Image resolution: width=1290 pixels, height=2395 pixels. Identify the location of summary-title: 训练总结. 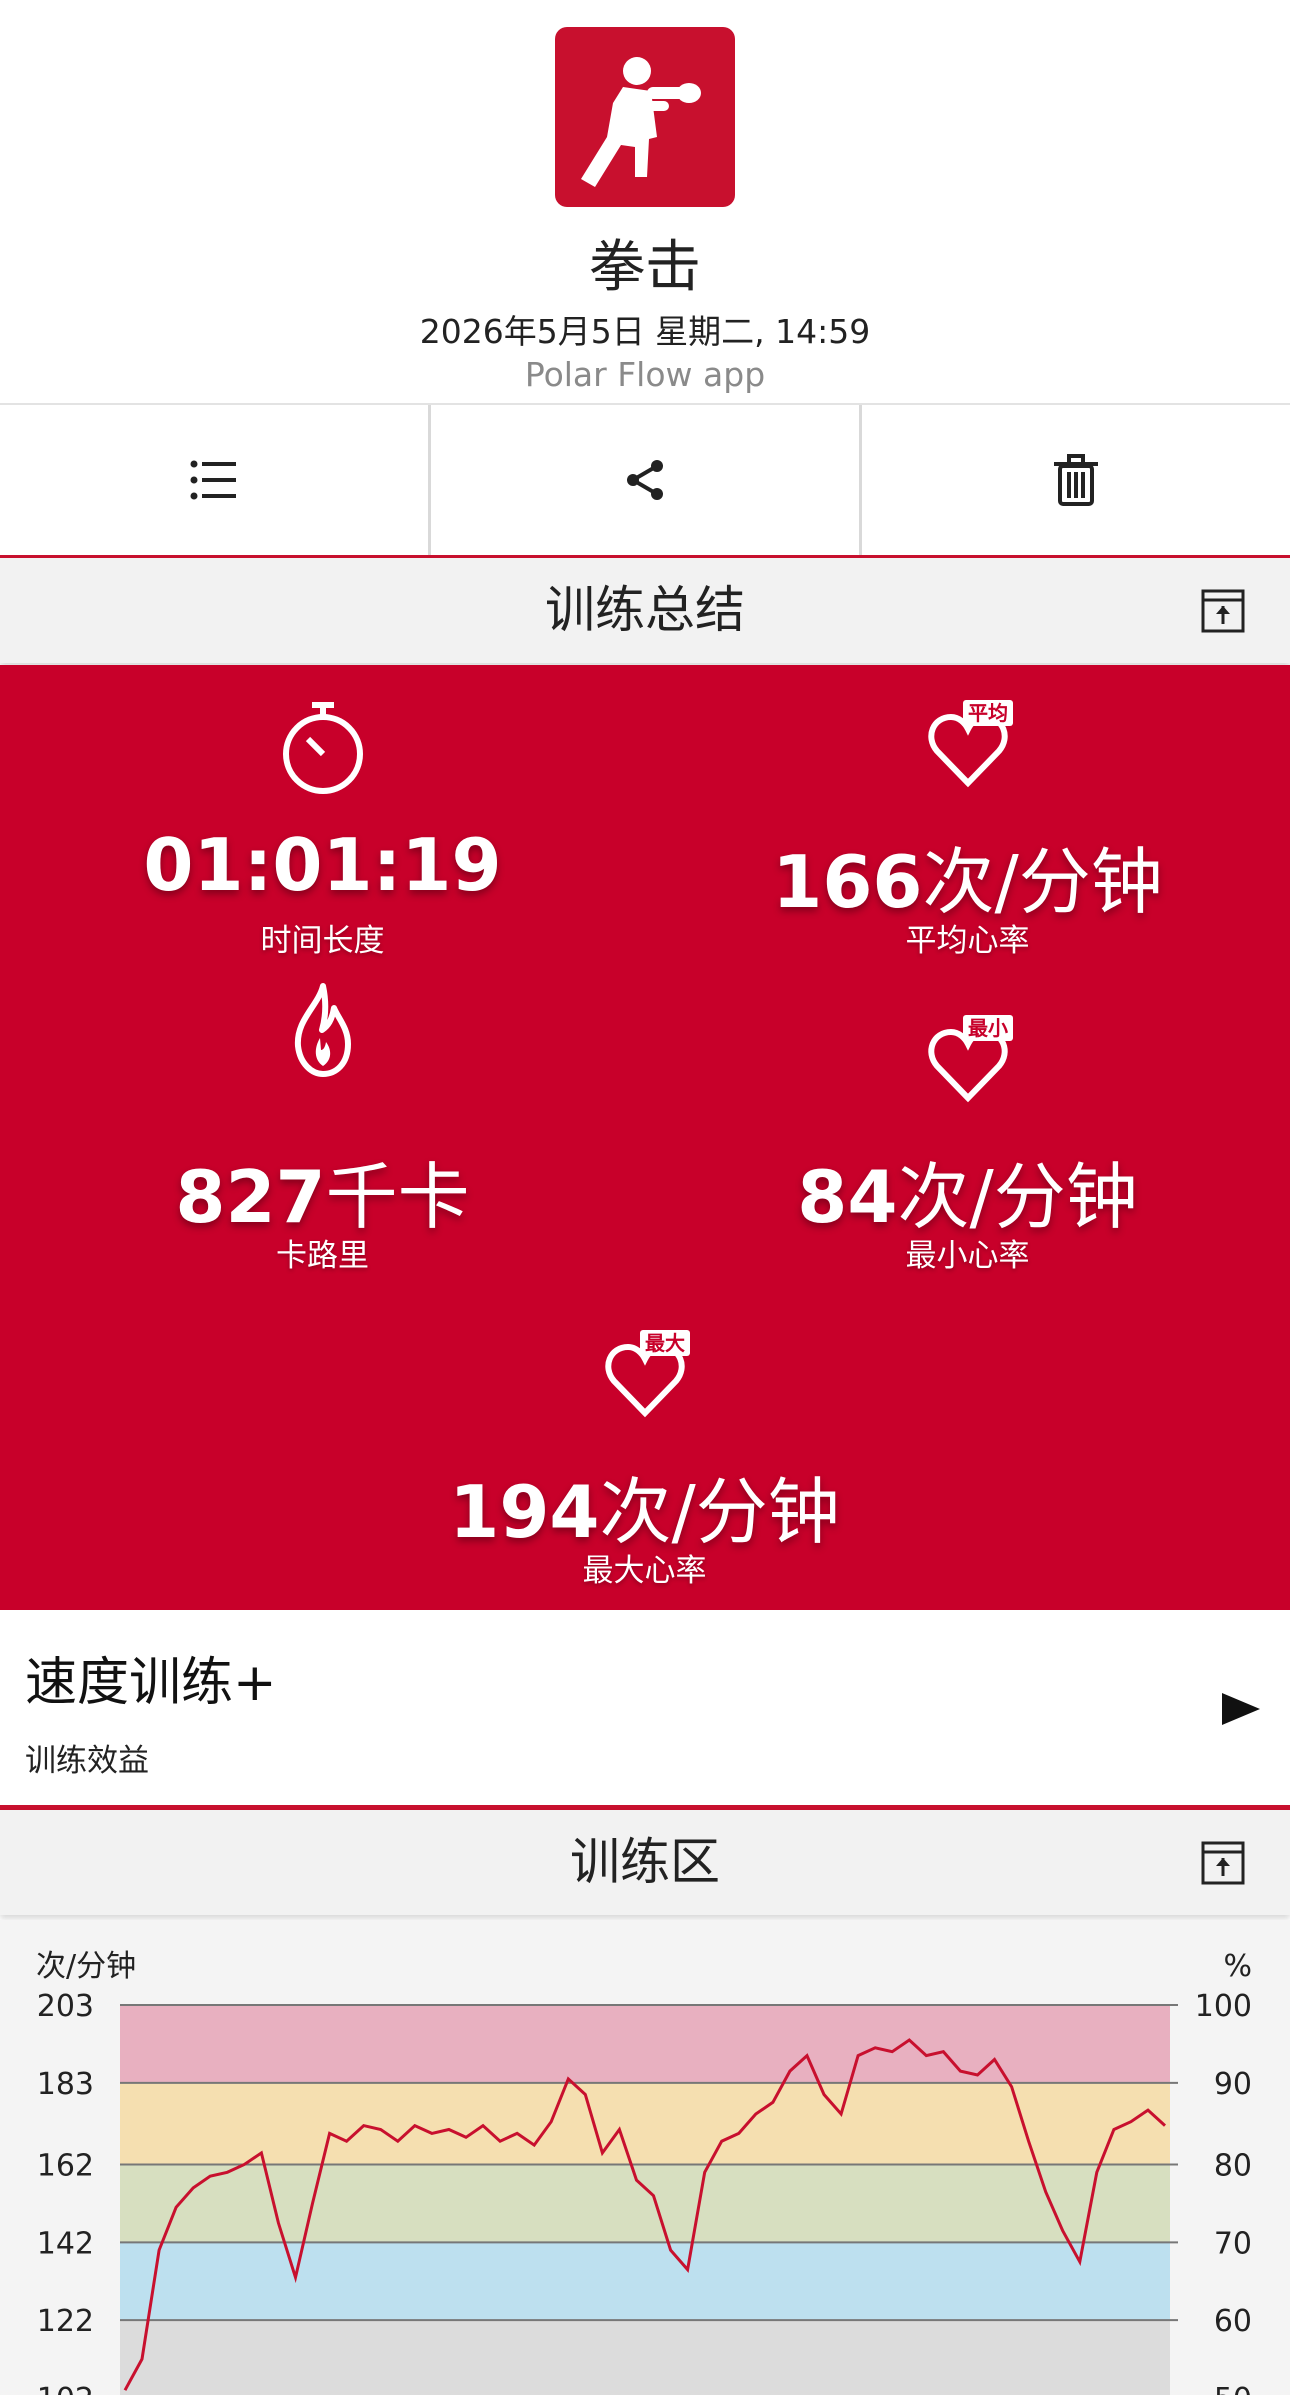
(645, 610).